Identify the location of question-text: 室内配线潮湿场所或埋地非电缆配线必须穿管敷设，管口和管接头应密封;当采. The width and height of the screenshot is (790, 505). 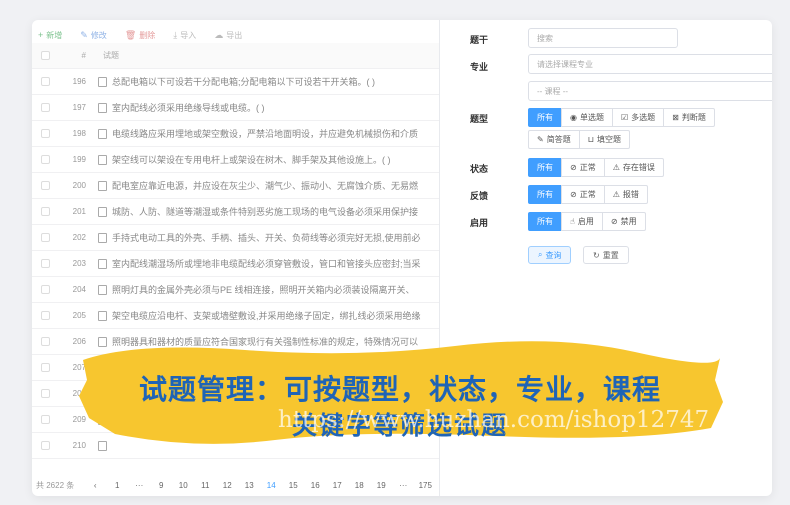
(266, 264).